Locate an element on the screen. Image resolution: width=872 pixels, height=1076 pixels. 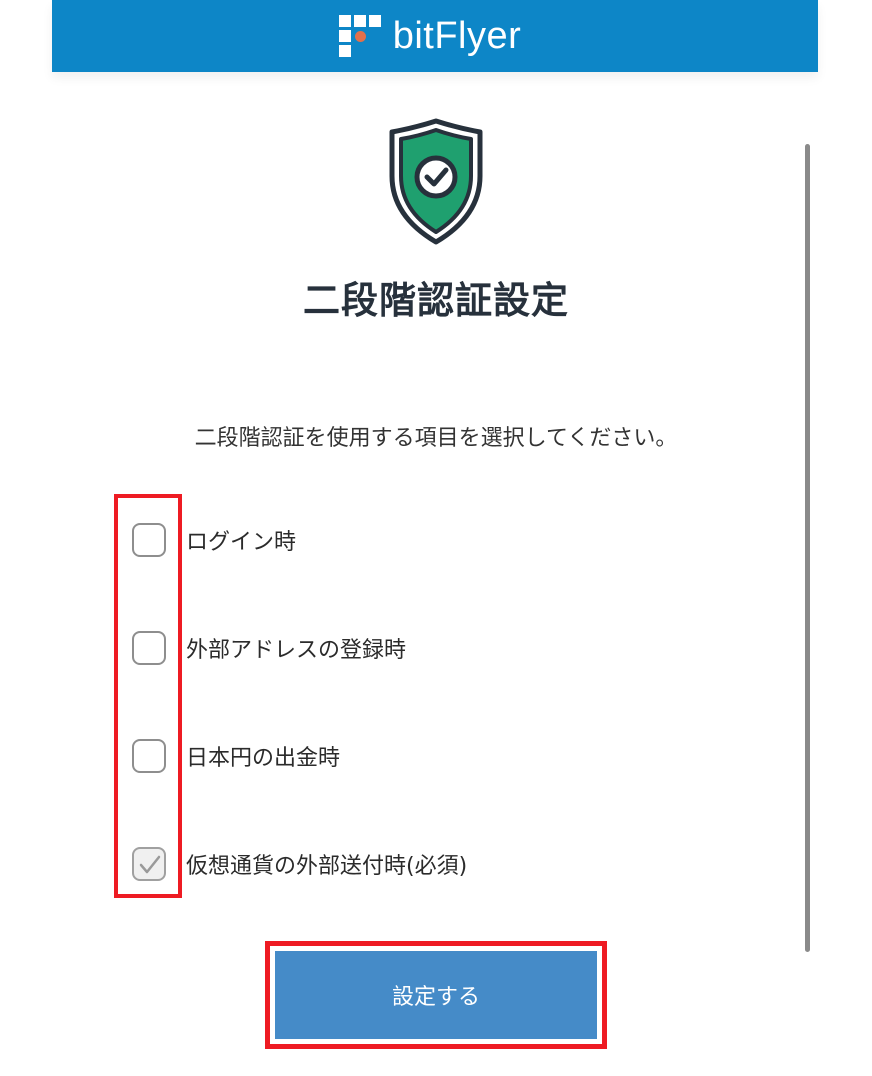
app-header: bitFlyer is located at coordinates (435, 36).